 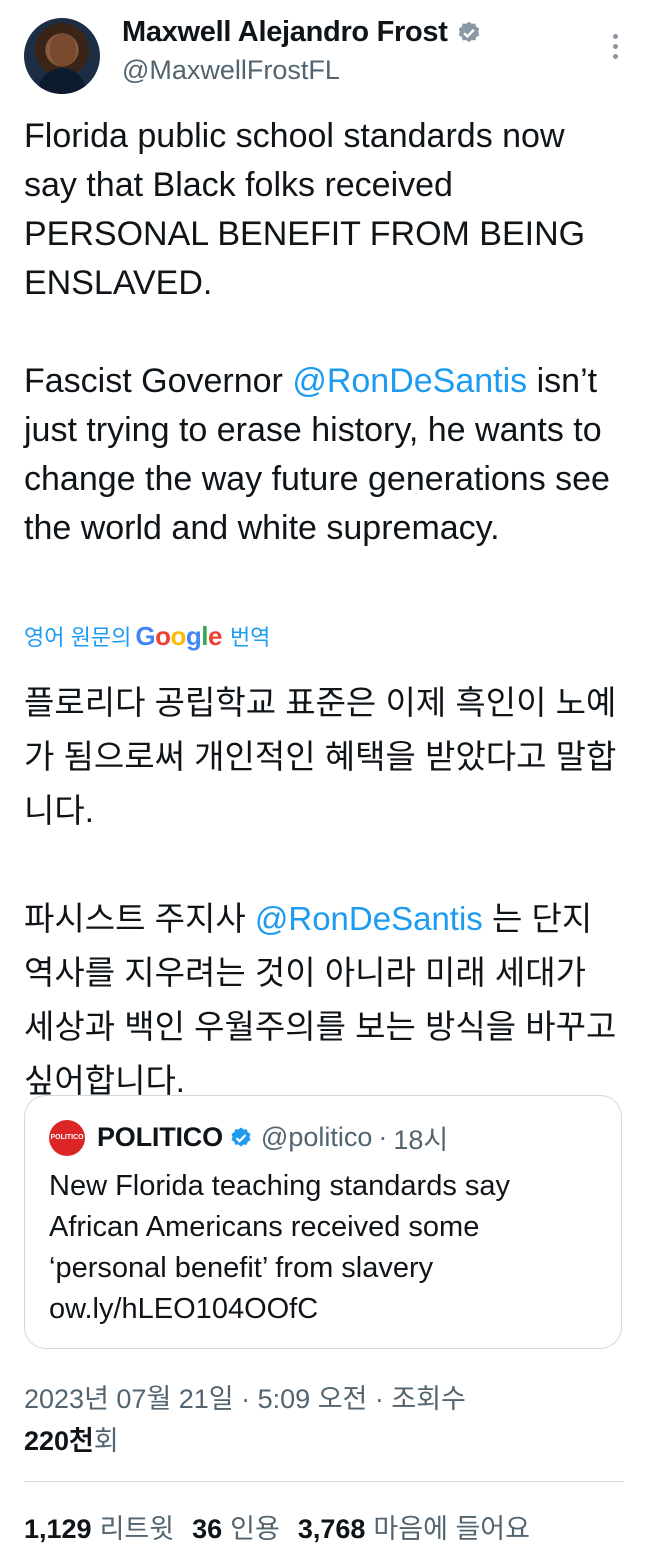 What do you see at coordinates (615, 49) in the screenshot?
I see `more-options-icon` at bounding box center [615, 49].